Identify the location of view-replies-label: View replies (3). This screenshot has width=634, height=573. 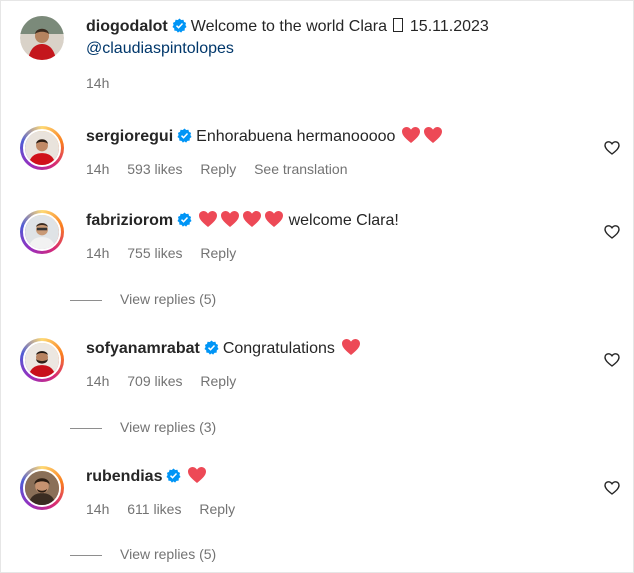
(168, 427).